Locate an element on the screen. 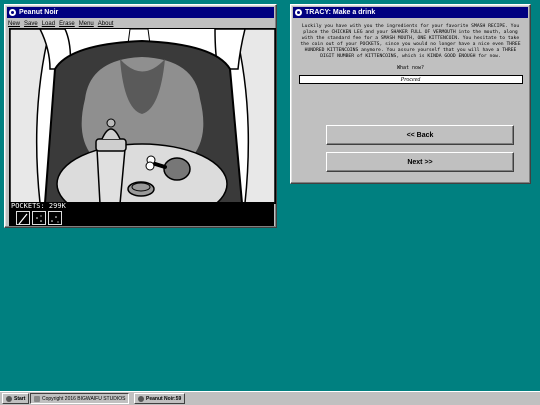 The image size is (540, 405). game-title-bar: Peanut Noir is located at coordinates (140, 12).